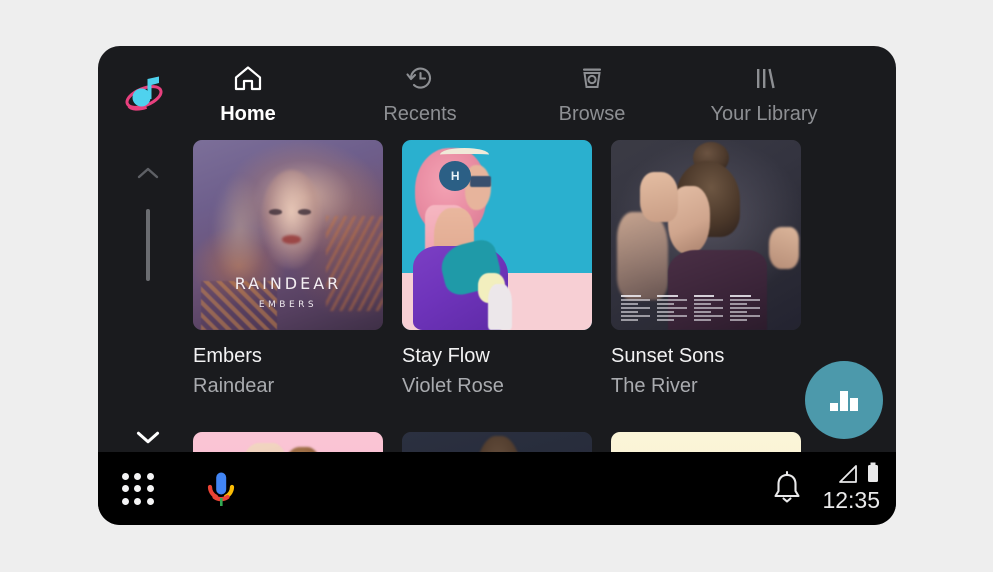 Image resolution: width=993 pixels, height=572 pixels. What do you see at coordinates (288, 304) in the screenshot?
I see `album-art-overlay-subtitle: EMBERS` at bounding box center [288, 304].